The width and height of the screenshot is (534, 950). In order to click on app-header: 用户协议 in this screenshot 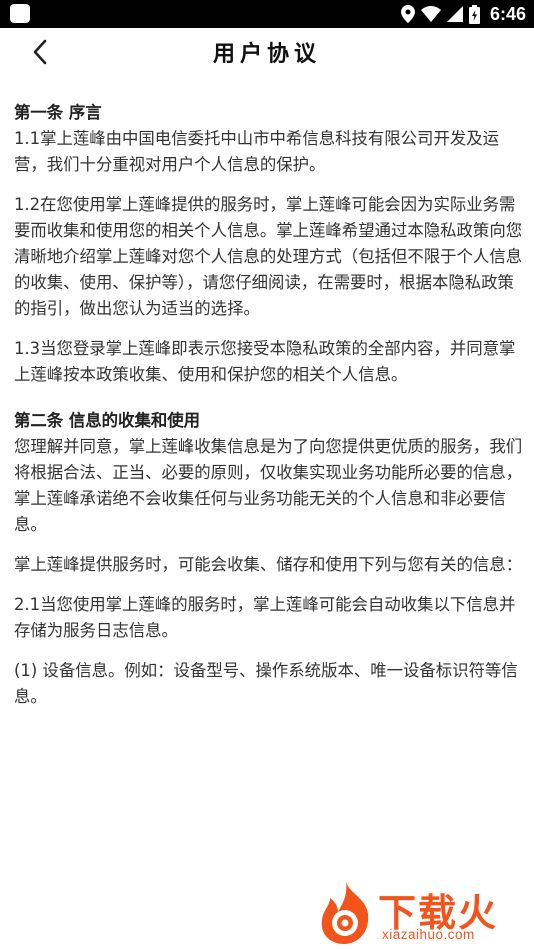, I will do `click(267, 53)`.